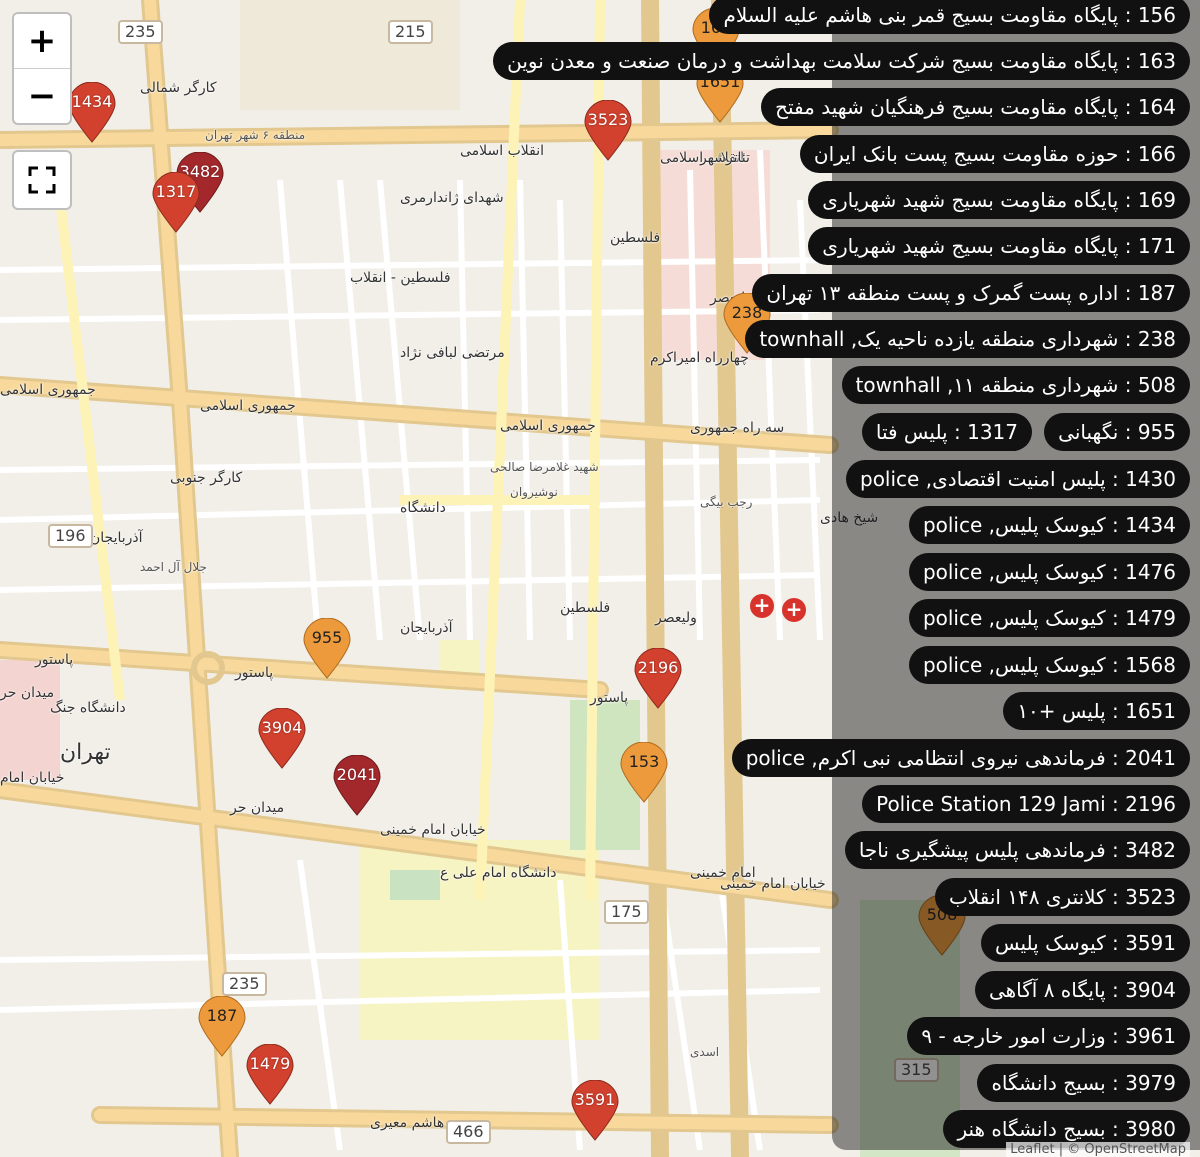 The height and width of the screenshot is (1157, 1200). Describe the element at coordinates (658, 667) in the screenshot. I see `marker-label: 2196` at that location.